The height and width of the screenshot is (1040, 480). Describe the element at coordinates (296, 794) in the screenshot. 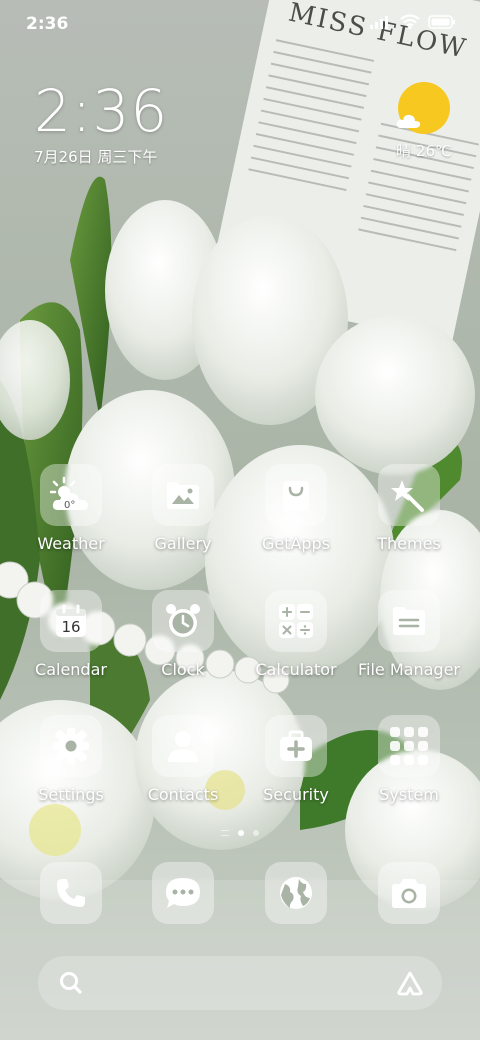

I see `app-label: Security` at that location.